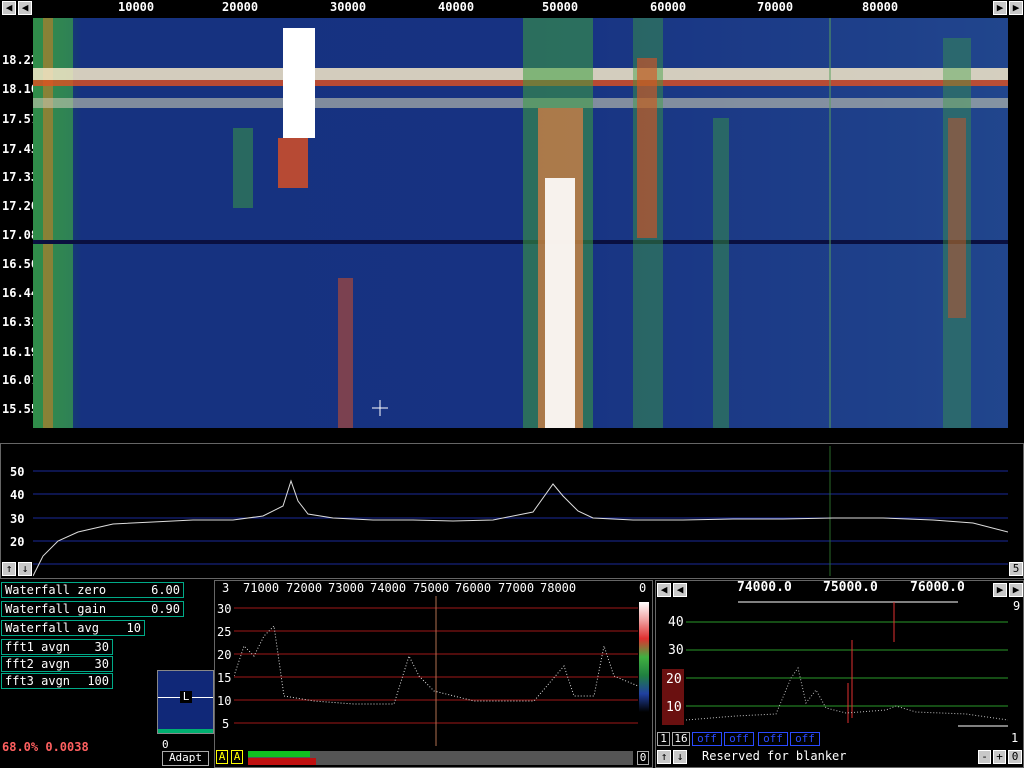  I want to click on fine-up-button: ↑, so click(664, 757).